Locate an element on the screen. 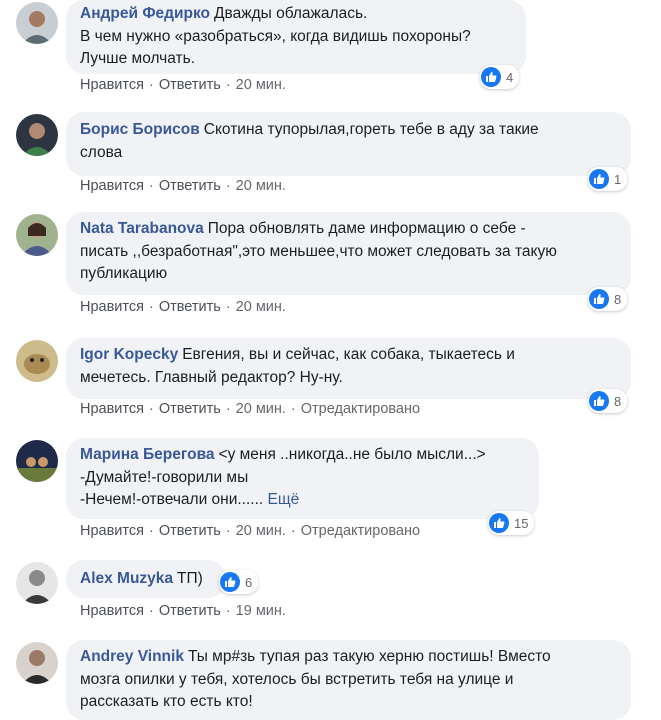 The image size is (661, 720). comment-bubble: Alex Muzyka ТП) is located at coordinates (146, 579).